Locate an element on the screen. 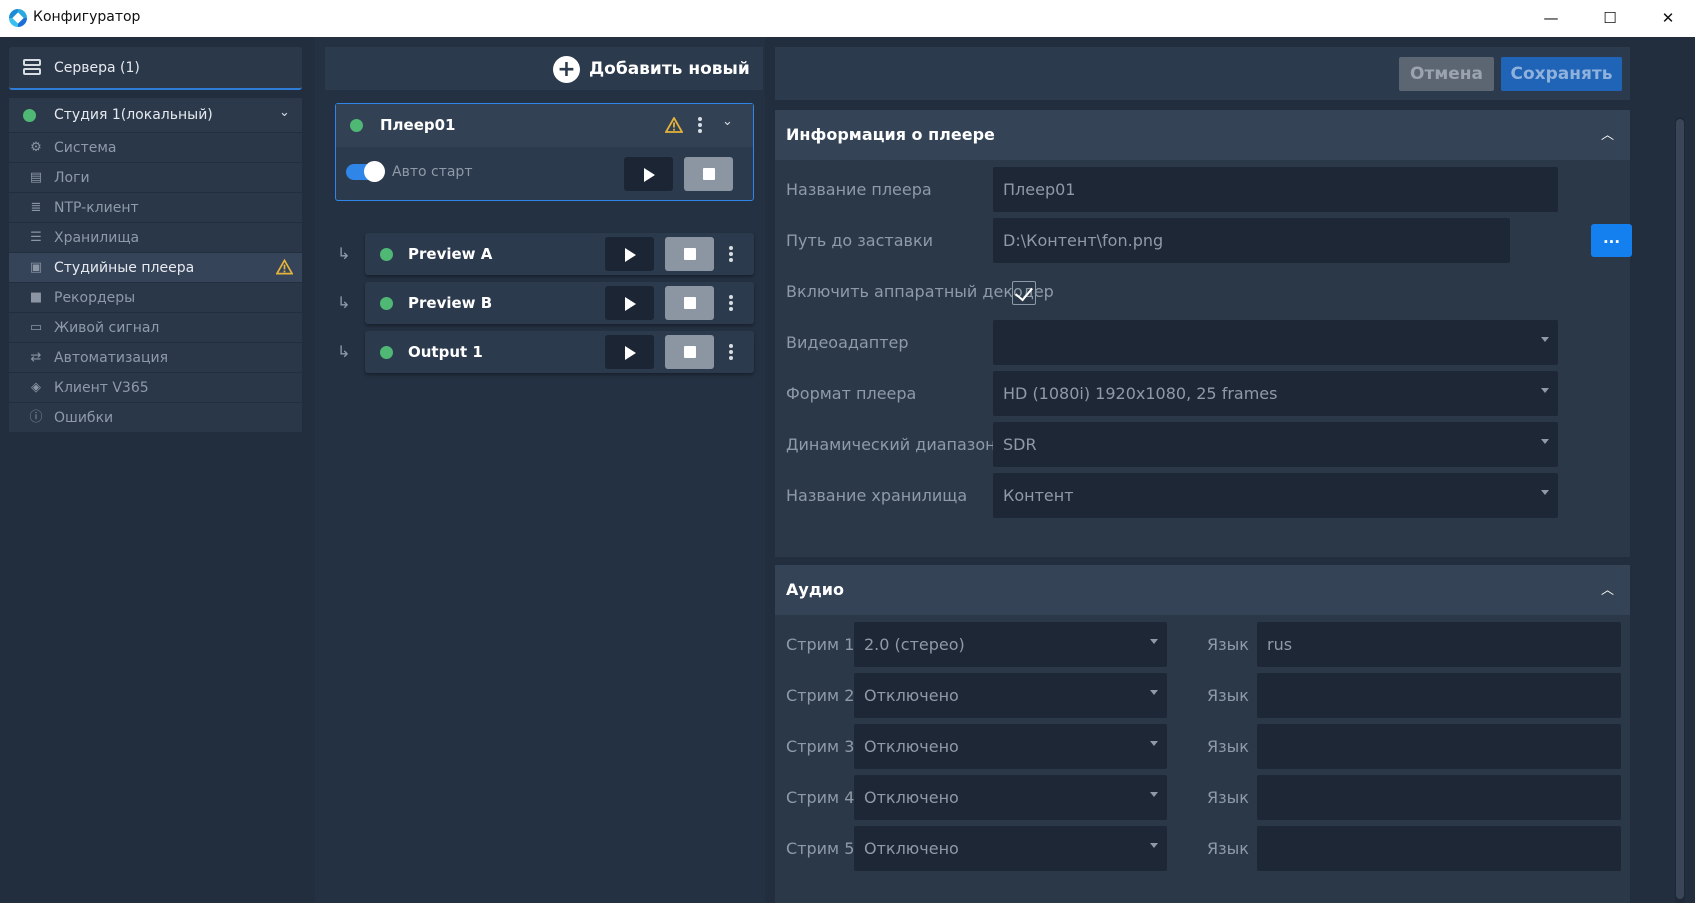  scrollbar-thumb is located at coordinates (1680, 509).